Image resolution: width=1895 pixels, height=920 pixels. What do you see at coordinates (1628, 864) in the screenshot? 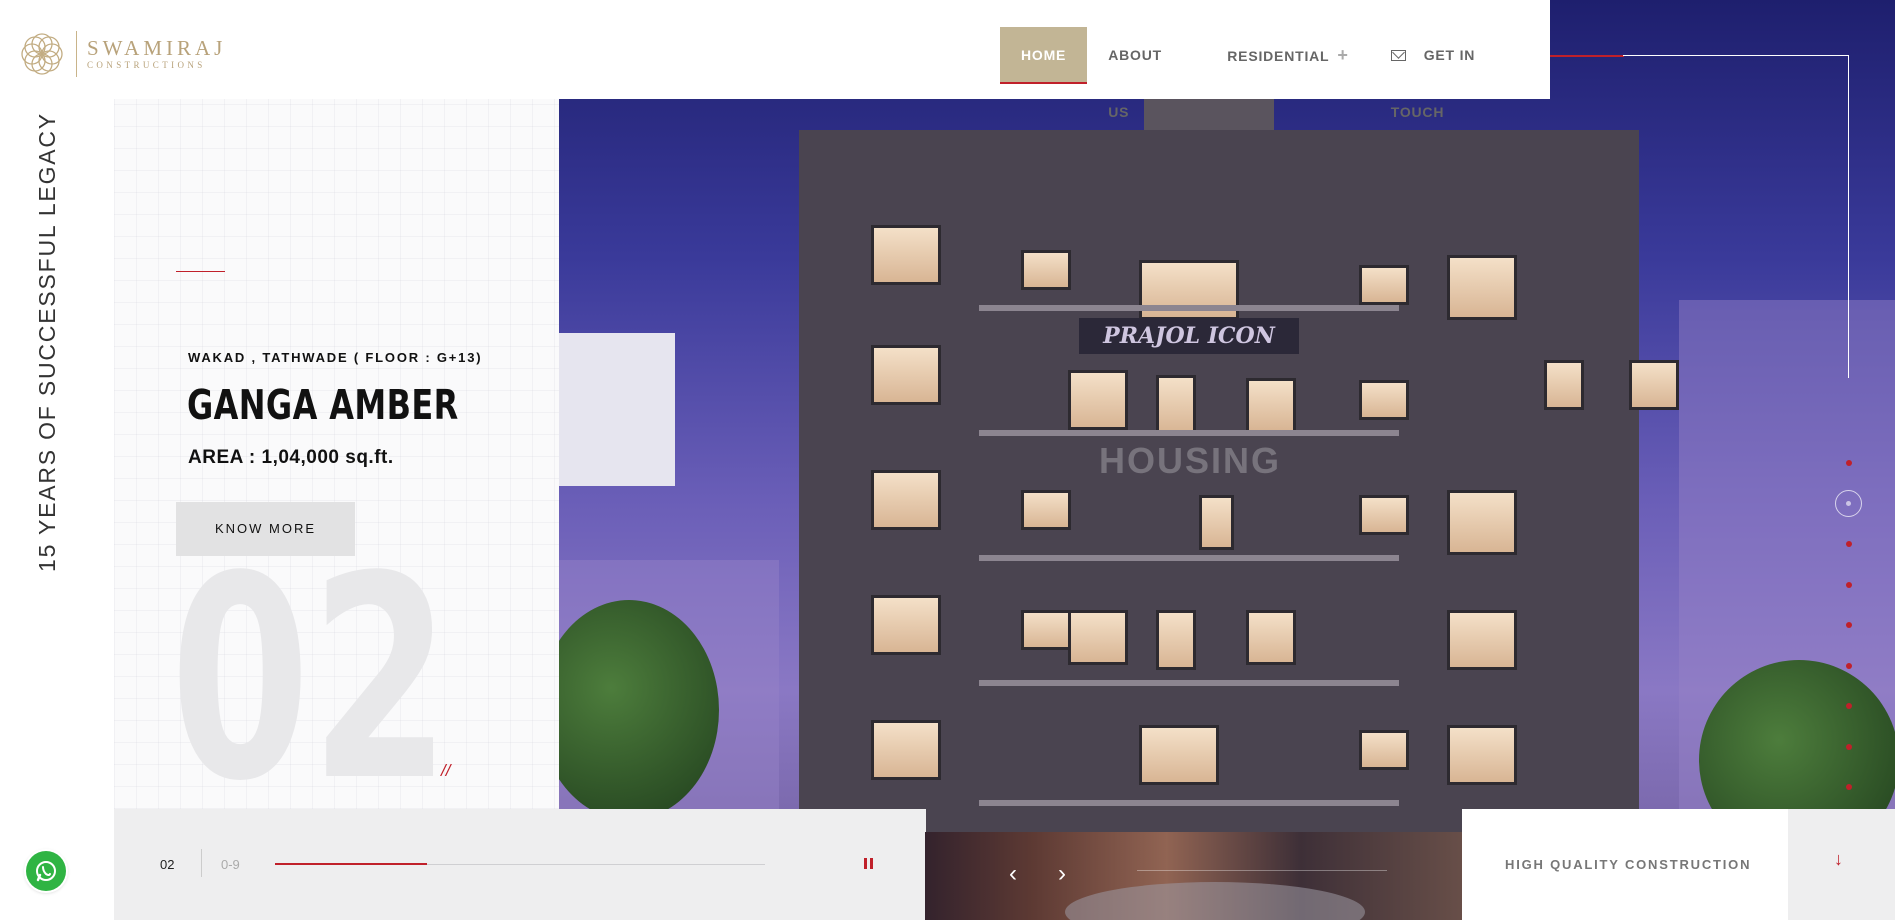
I see `feature-label: HIGH QUALITY CONSTRUCTION` at bounding box center [1628, 864].